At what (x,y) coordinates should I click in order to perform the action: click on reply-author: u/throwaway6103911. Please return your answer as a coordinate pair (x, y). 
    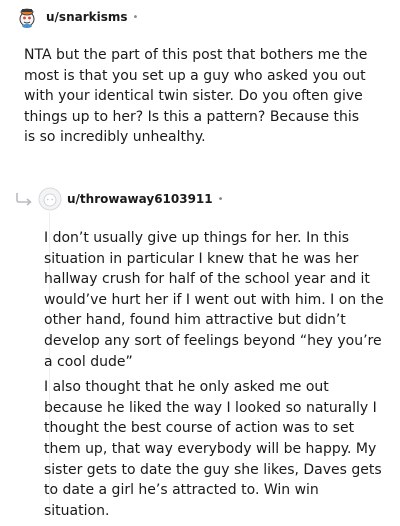
    Looking at the image, I should click on (140, 199).